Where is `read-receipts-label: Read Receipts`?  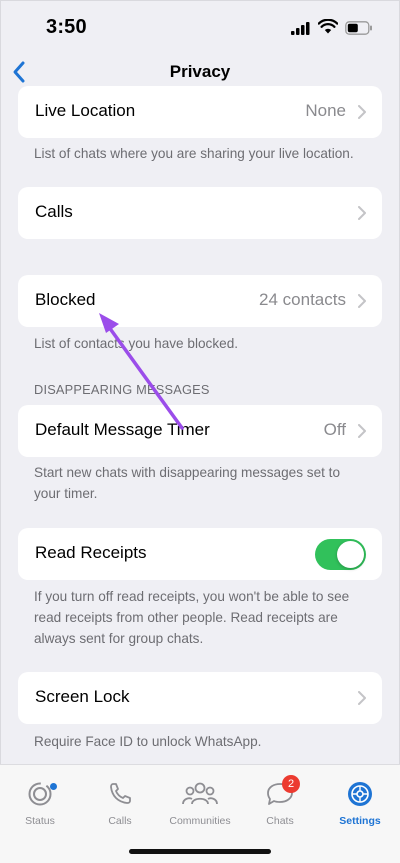 read-receipts-label: Read Receipts is located at coordinates (91, 552).